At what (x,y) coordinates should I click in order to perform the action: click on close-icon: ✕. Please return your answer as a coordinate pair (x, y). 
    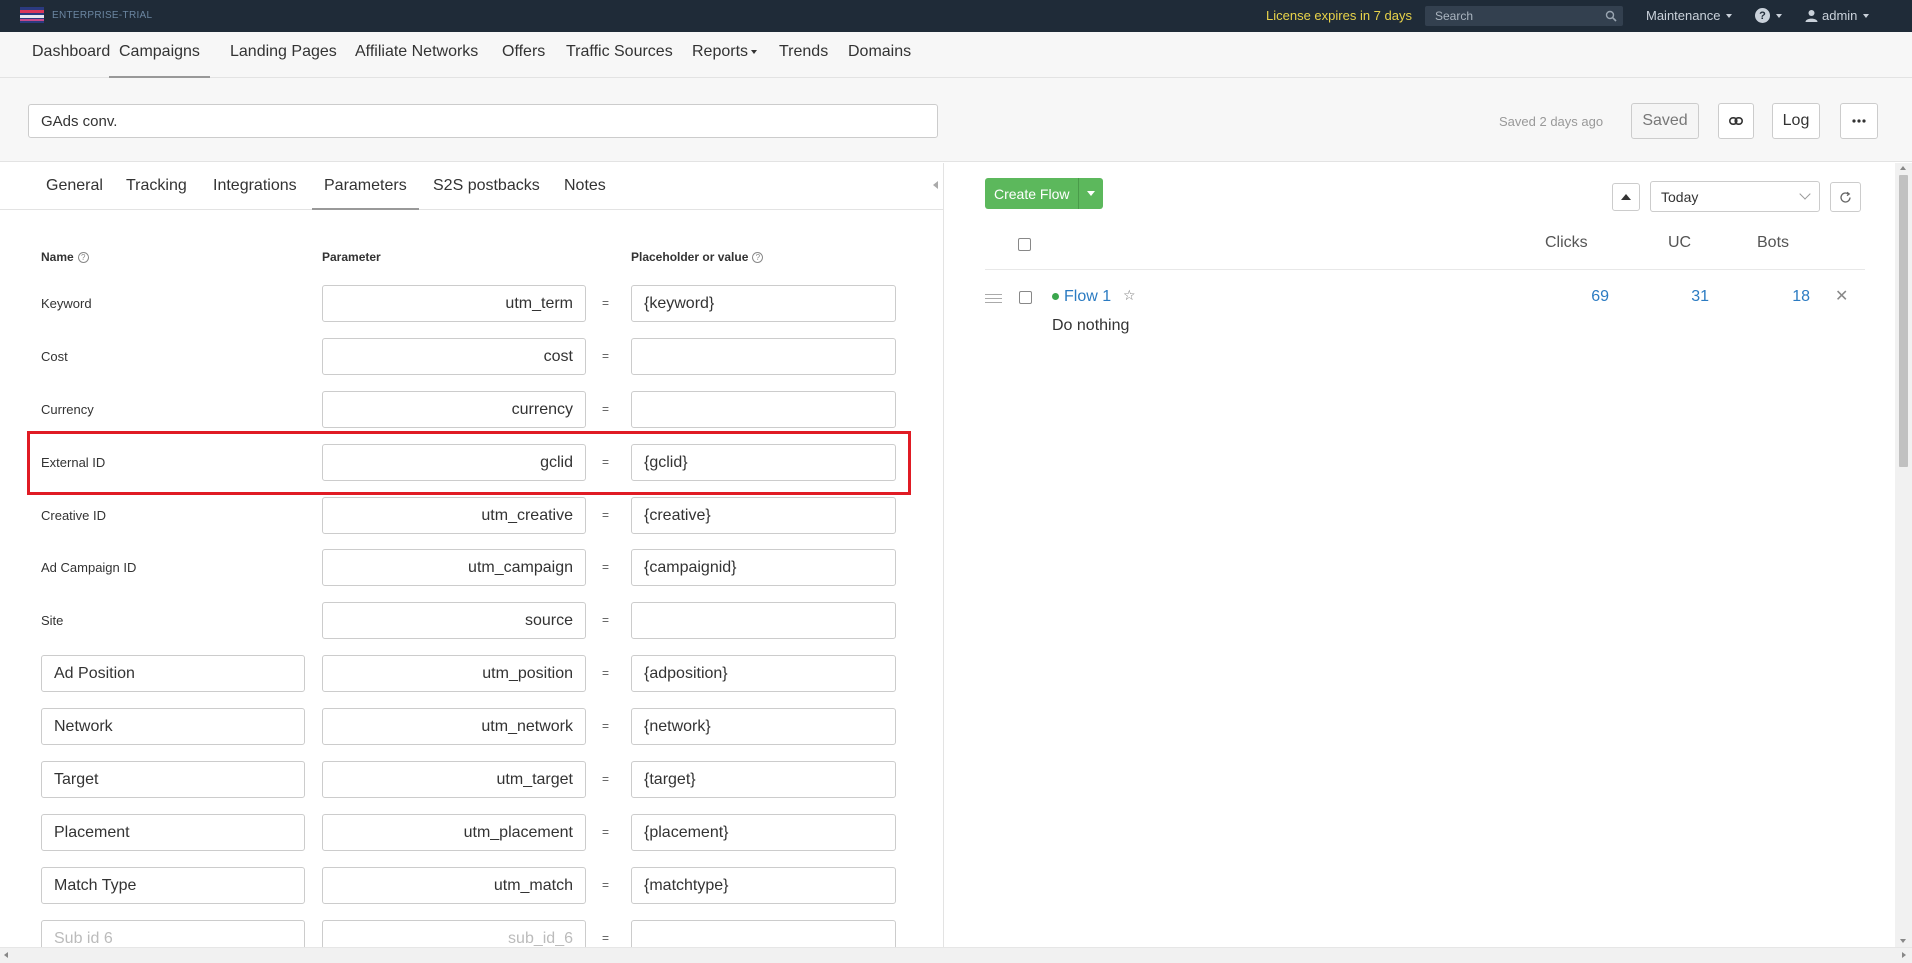
    Looking at the image, I should click on (1841, 296).